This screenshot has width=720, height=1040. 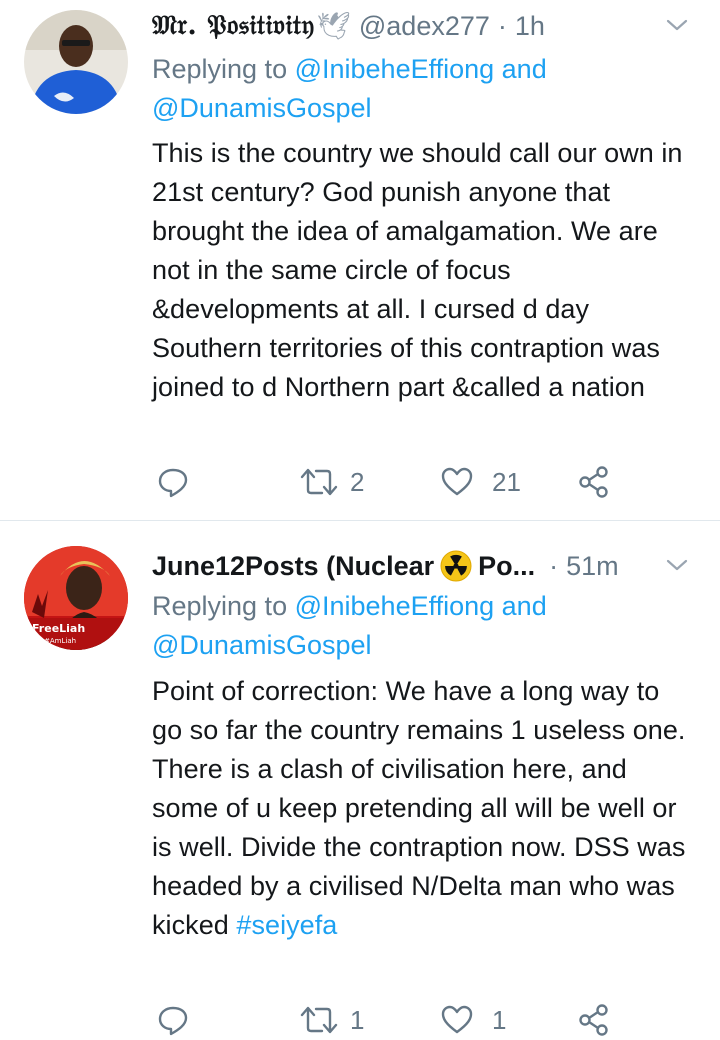 What do you see at coordinates (59, 628) in the screenshot?
I see `avatar-text: FreeLiah` at bounding box center [59, 628].